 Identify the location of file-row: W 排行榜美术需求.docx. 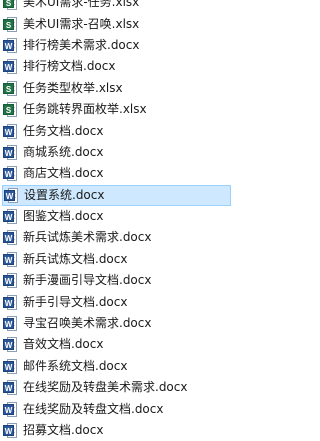
(130, 45).